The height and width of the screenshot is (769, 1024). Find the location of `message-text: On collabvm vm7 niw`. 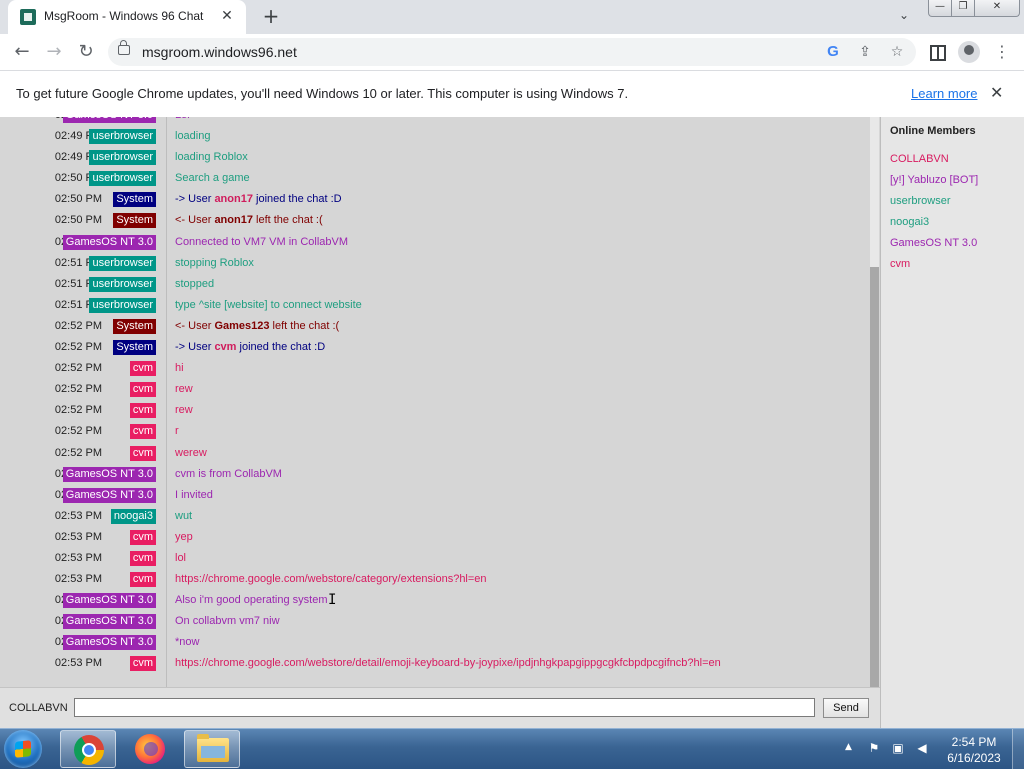

message-text: On collabvm vm7 niw is located at coordinates (227, 621).